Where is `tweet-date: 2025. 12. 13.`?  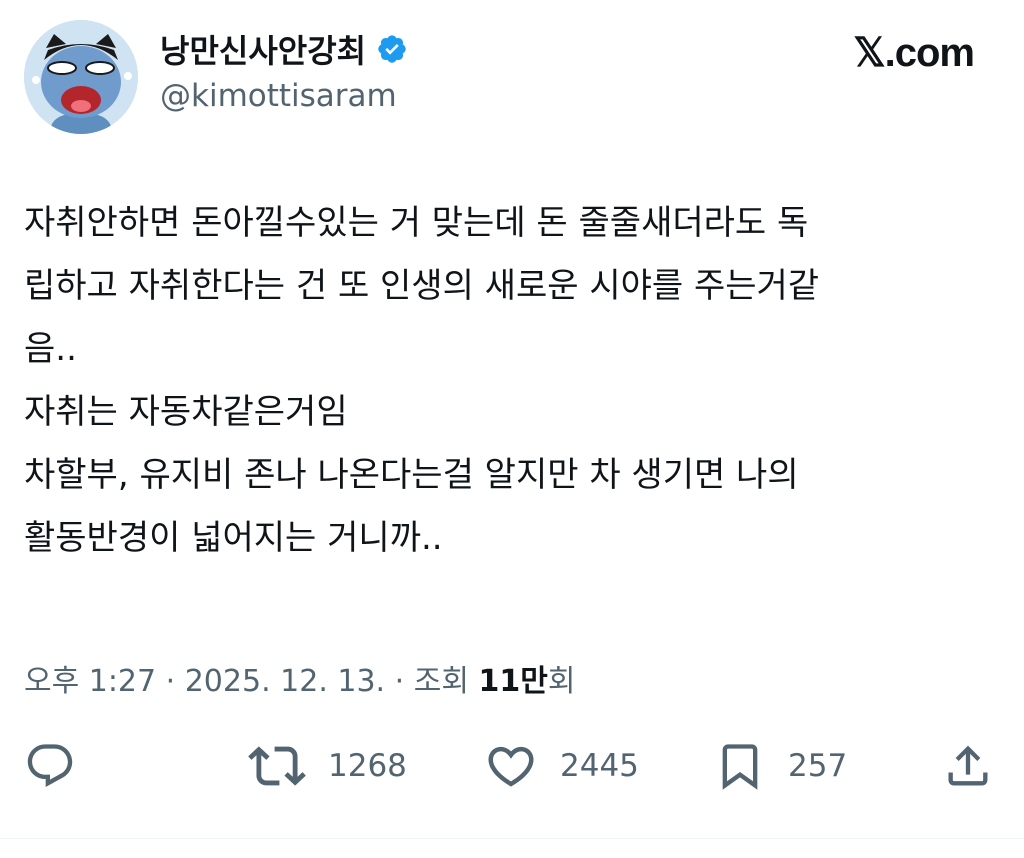
tweet-date: 2025. 12. 13. is located at coordinates (285, 681).